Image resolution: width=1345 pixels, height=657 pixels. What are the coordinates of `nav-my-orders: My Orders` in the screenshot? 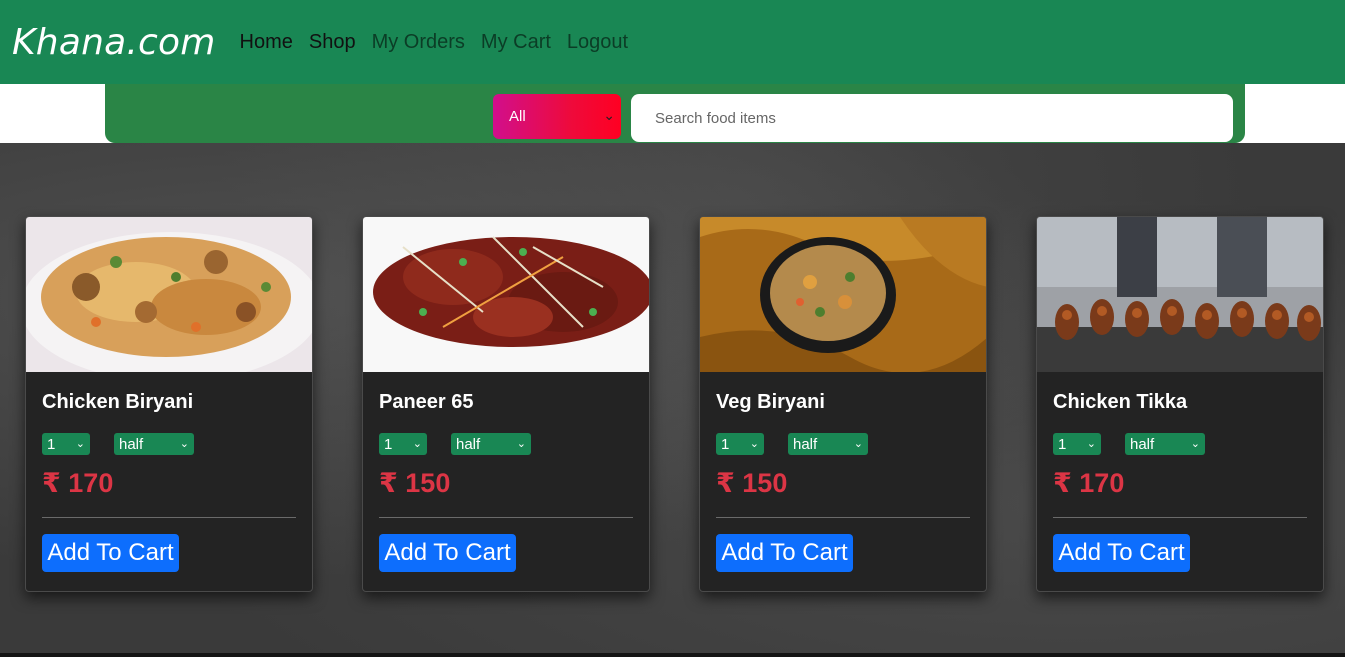 It's located at (418, 42).